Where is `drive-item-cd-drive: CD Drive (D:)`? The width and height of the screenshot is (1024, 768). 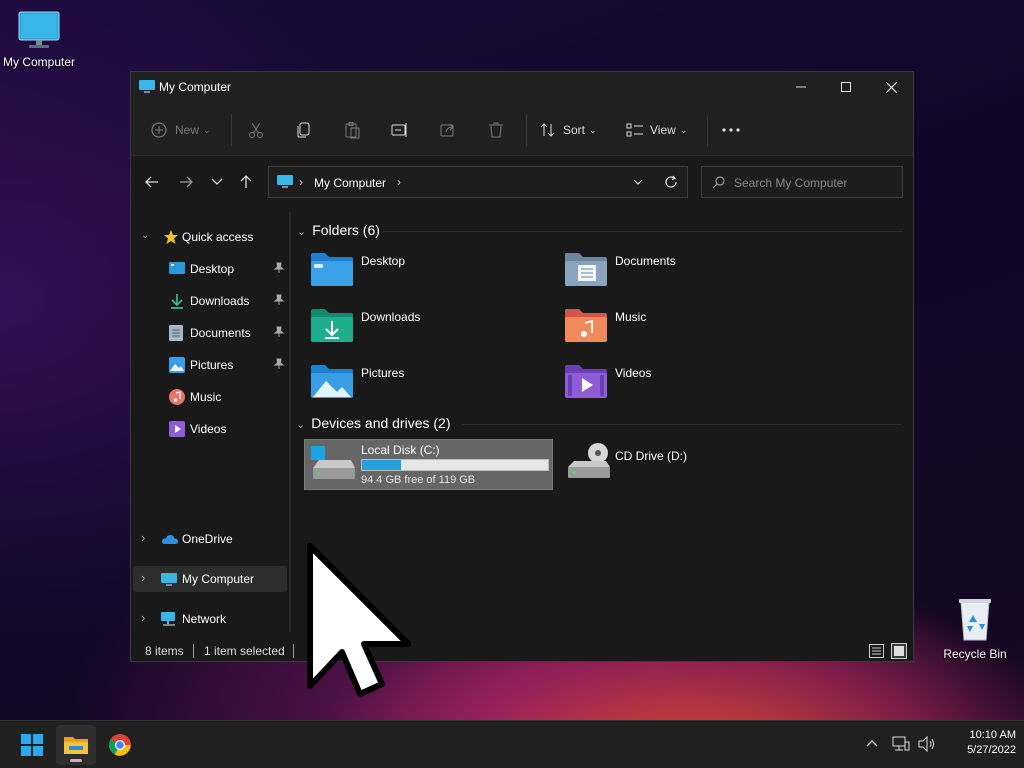
drive-item-cd-drive: CD Drive (D:) is located at coordinates (685, 464).